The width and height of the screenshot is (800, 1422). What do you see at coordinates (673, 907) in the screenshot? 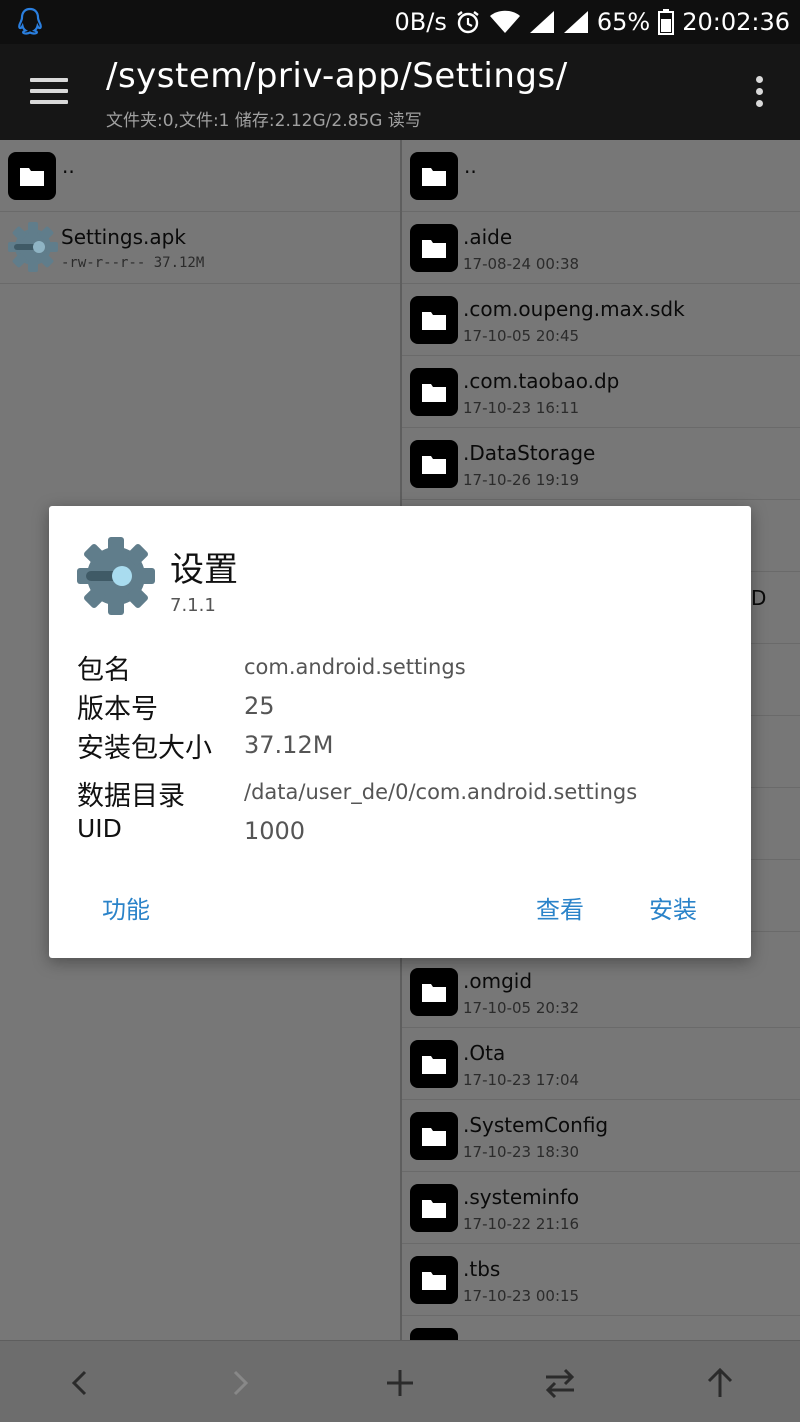
I see `install-button: 安装` at bounding box center [673, 907].